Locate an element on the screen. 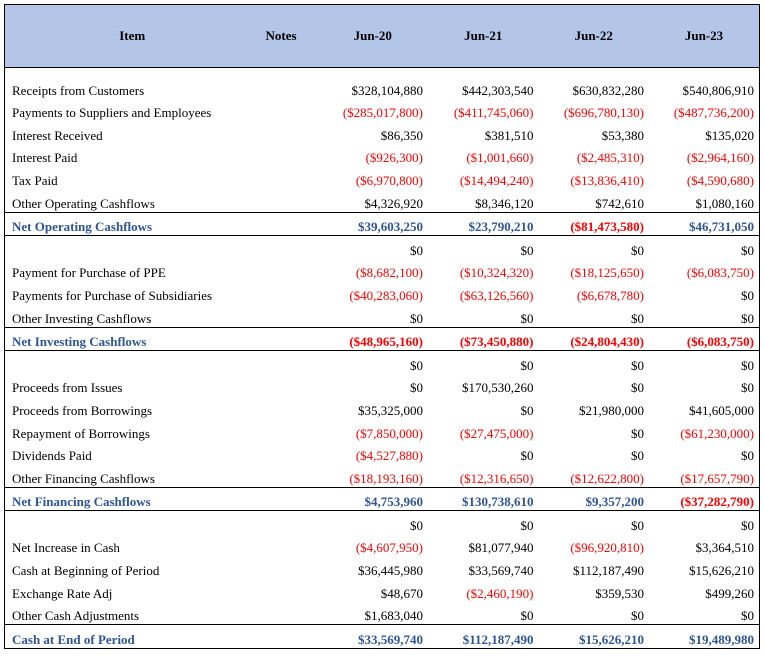 This screenshot has width=764, height=659. row-value: ($27,475,000) is located at coordinates (496, 433).